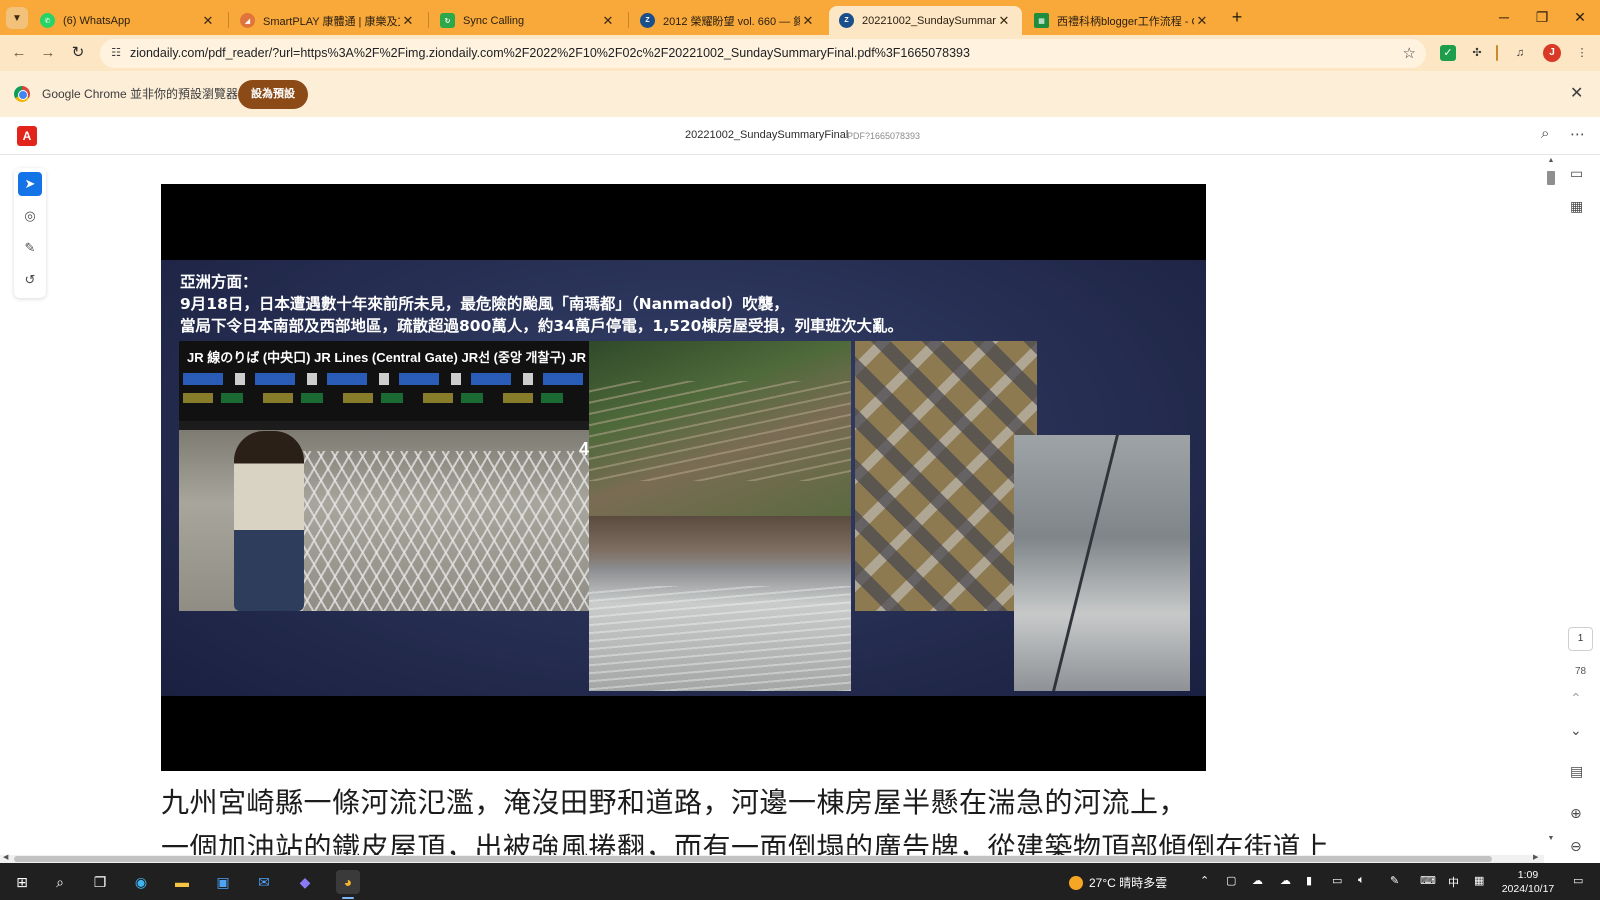 The image size is (1600, 900). What do you see at coordinates (1578, 880) in the screenshot?
I see `notifications-icon: ▭` at bounding box center [1578, 880].